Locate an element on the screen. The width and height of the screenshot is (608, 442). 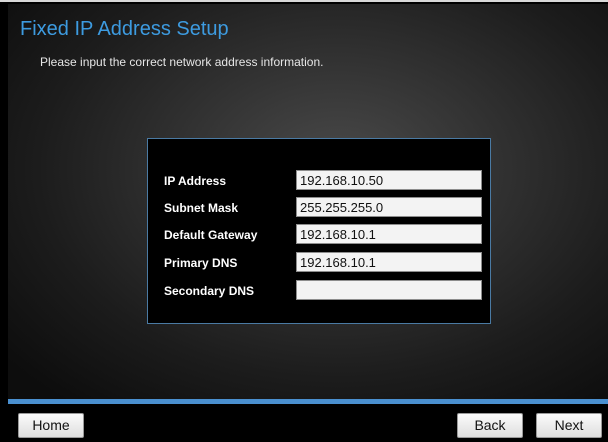
page-title: Fixed IP Address Setup is located at coordinates (124, 29).